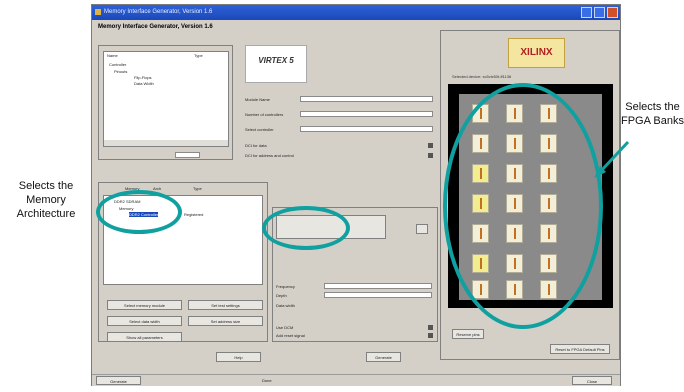 Image resolution: width=684 pixels, height=392 pixels. Describe the element at coordinates (285, 327) in the screenshot. I see `use-dcm-label: Use DCM` at that location.